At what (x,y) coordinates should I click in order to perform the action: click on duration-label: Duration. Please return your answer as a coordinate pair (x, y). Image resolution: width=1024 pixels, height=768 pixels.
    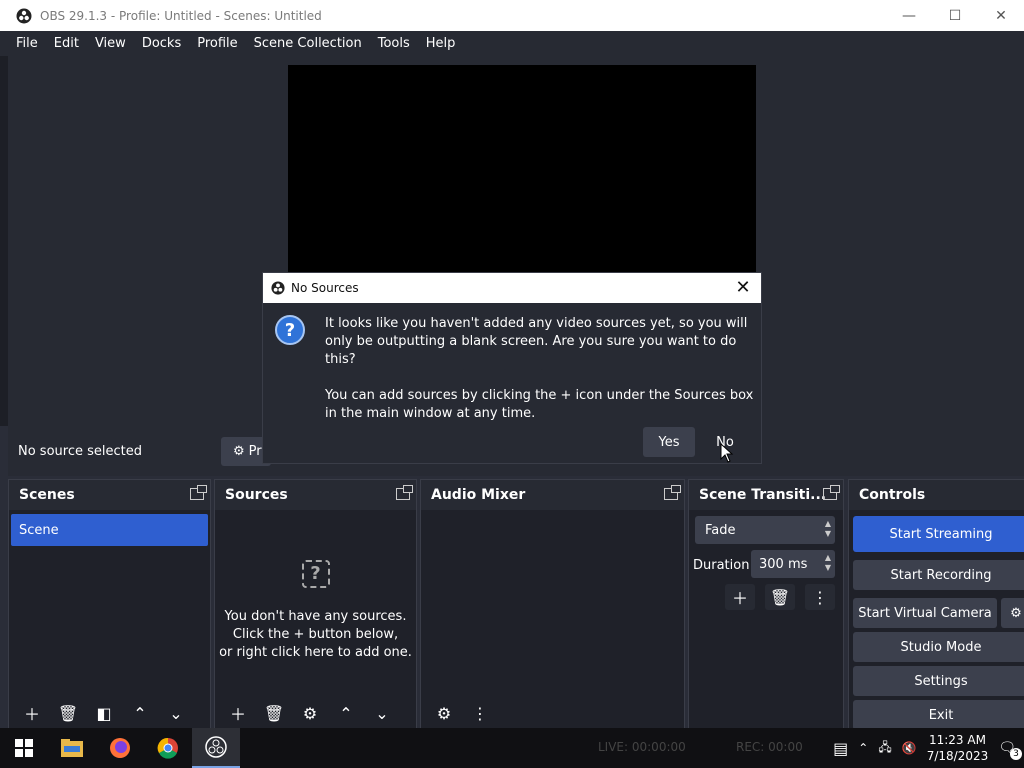
    Looking at the image, I should click on (721, 565).